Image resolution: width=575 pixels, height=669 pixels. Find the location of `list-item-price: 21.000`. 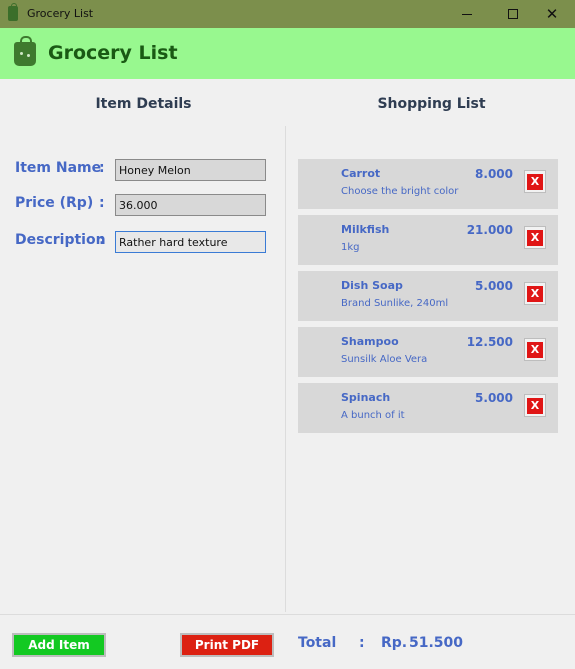

list-item-price: 21.000 is located at coordinates (489, 230).